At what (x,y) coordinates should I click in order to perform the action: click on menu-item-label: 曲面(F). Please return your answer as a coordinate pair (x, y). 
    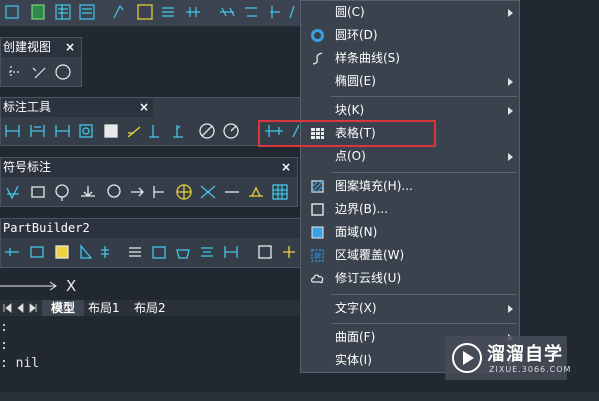
    Looking at the image, I should click on (355, 337).